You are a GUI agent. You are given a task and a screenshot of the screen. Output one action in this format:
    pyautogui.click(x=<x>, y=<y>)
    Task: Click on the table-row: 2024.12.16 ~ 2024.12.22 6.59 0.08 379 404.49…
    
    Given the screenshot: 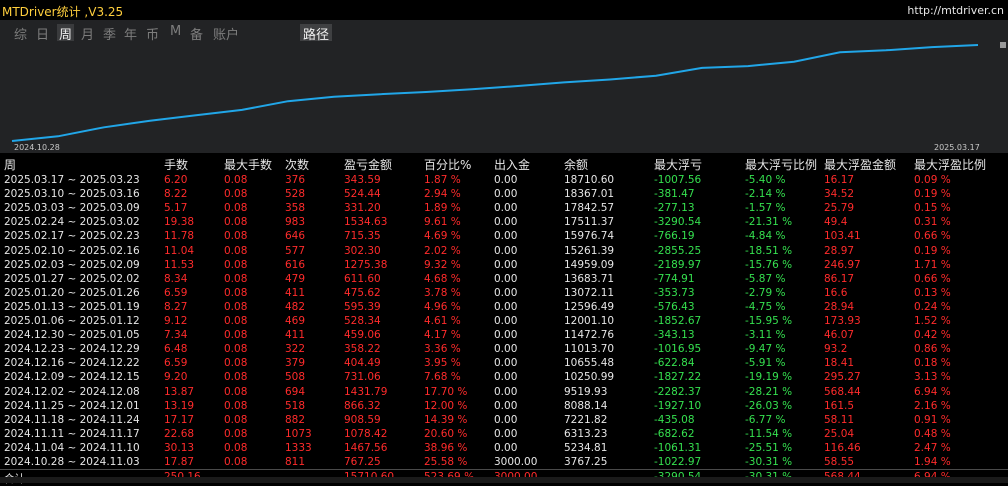 What is the action you would take?
    pyautogui.click(x=504, y=363)
    